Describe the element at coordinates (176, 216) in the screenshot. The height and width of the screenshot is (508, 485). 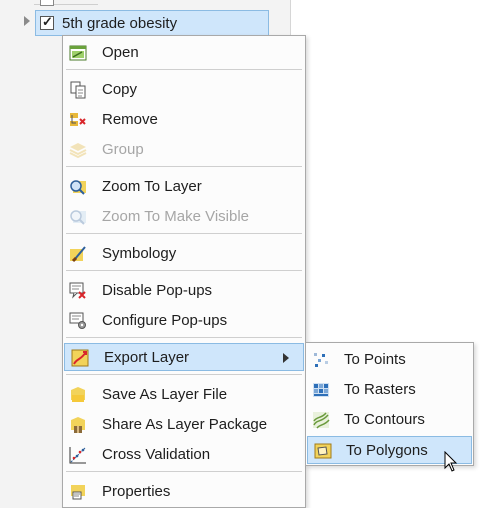
I see `menu-item-label: Zoom To Make Visible` at that location.